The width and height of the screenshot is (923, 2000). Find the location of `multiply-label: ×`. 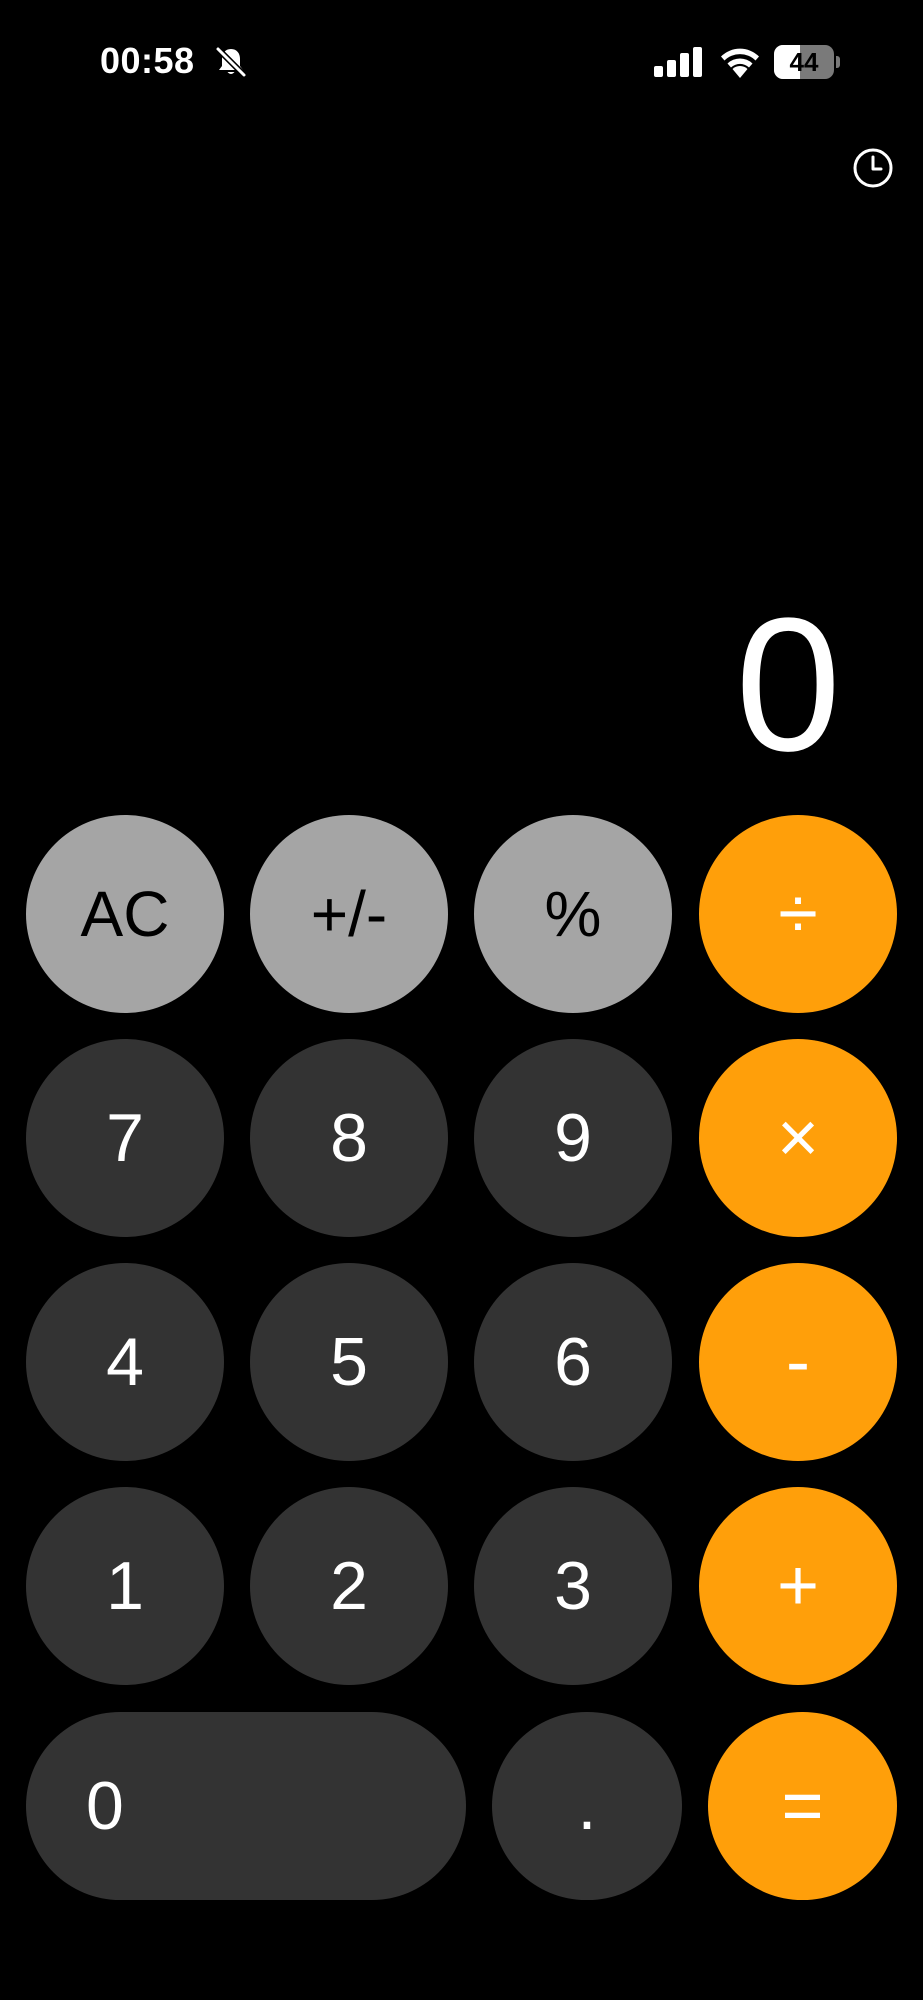

multiply-label: × is located at coordinates (798, 1138).